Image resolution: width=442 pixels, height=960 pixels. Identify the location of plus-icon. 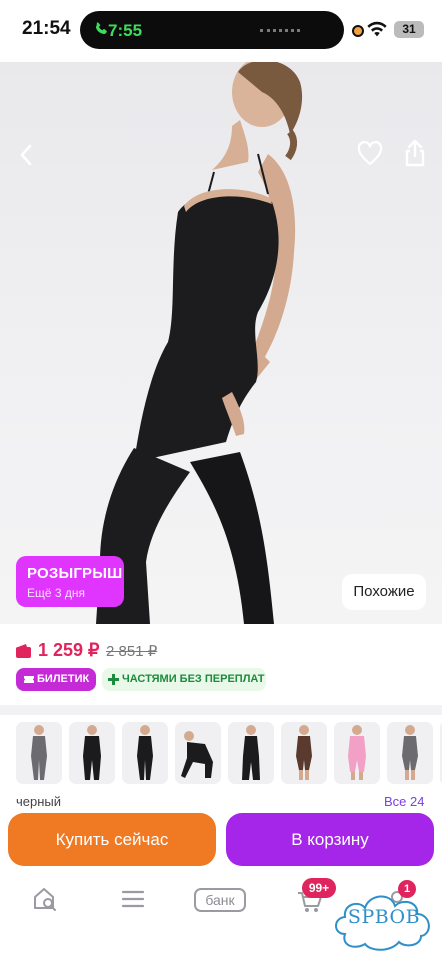
(113, 679).